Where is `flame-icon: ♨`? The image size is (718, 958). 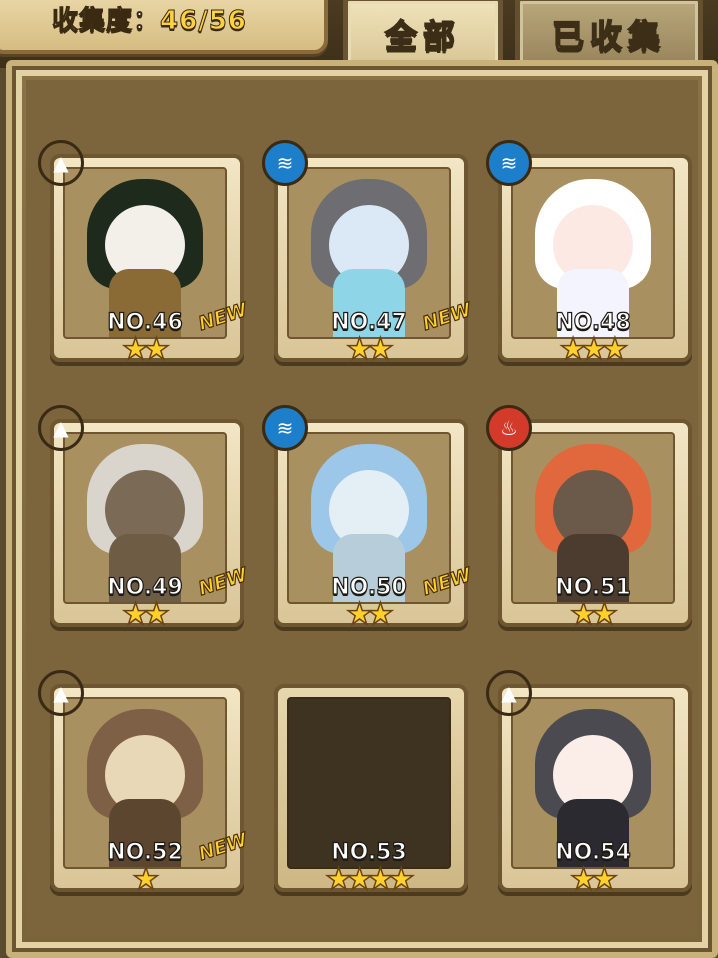 flame-icon: ♨ is located at coordinates (509, 428).